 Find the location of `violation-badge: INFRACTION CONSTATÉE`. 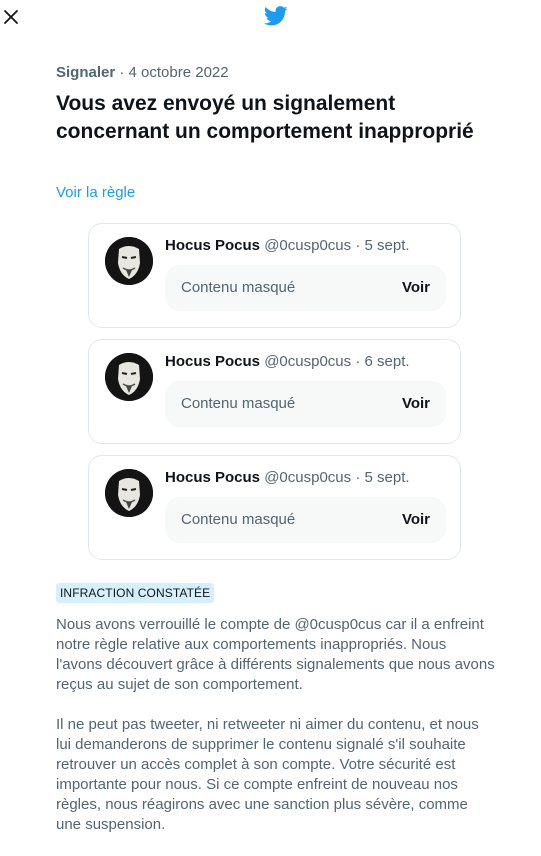

violation-badge: INFRACTION CONSTATÉE is located at coordinates (135, 593).